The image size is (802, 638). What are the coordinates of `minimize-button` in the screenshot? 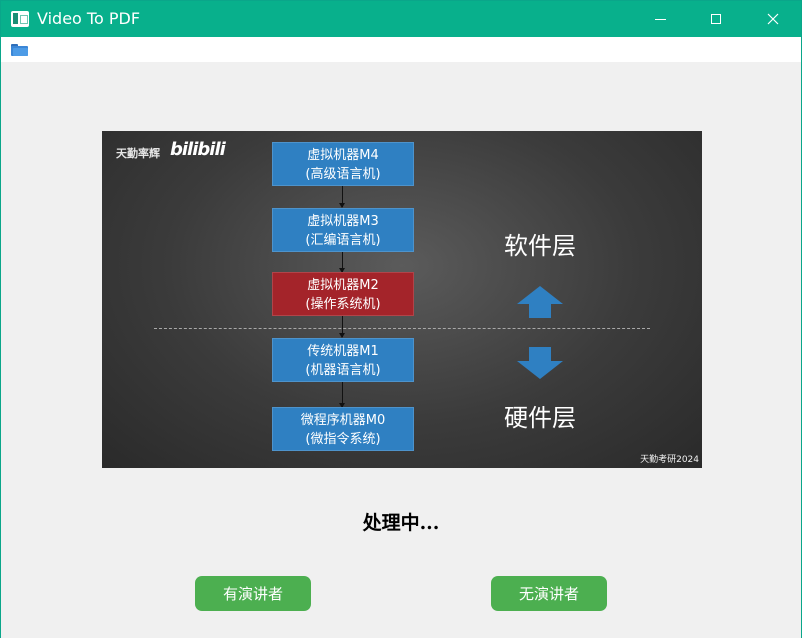 It's located at (660, 19).